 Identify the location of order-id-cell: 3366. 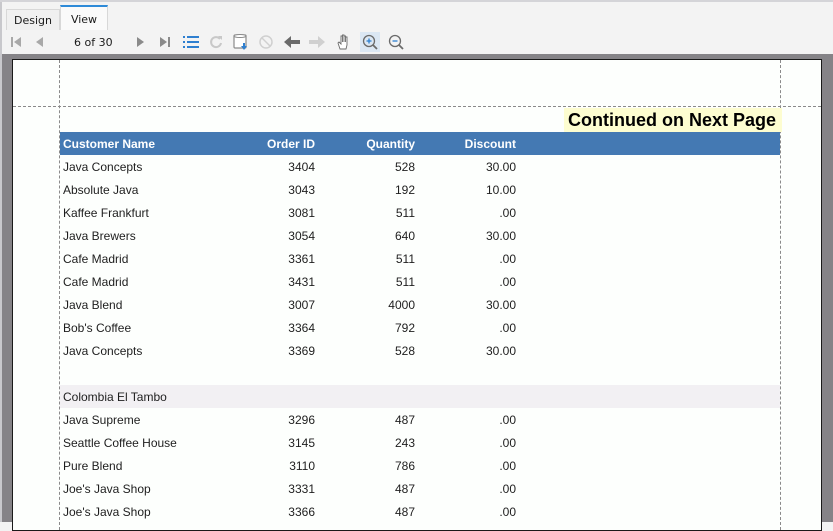
(301, 511).